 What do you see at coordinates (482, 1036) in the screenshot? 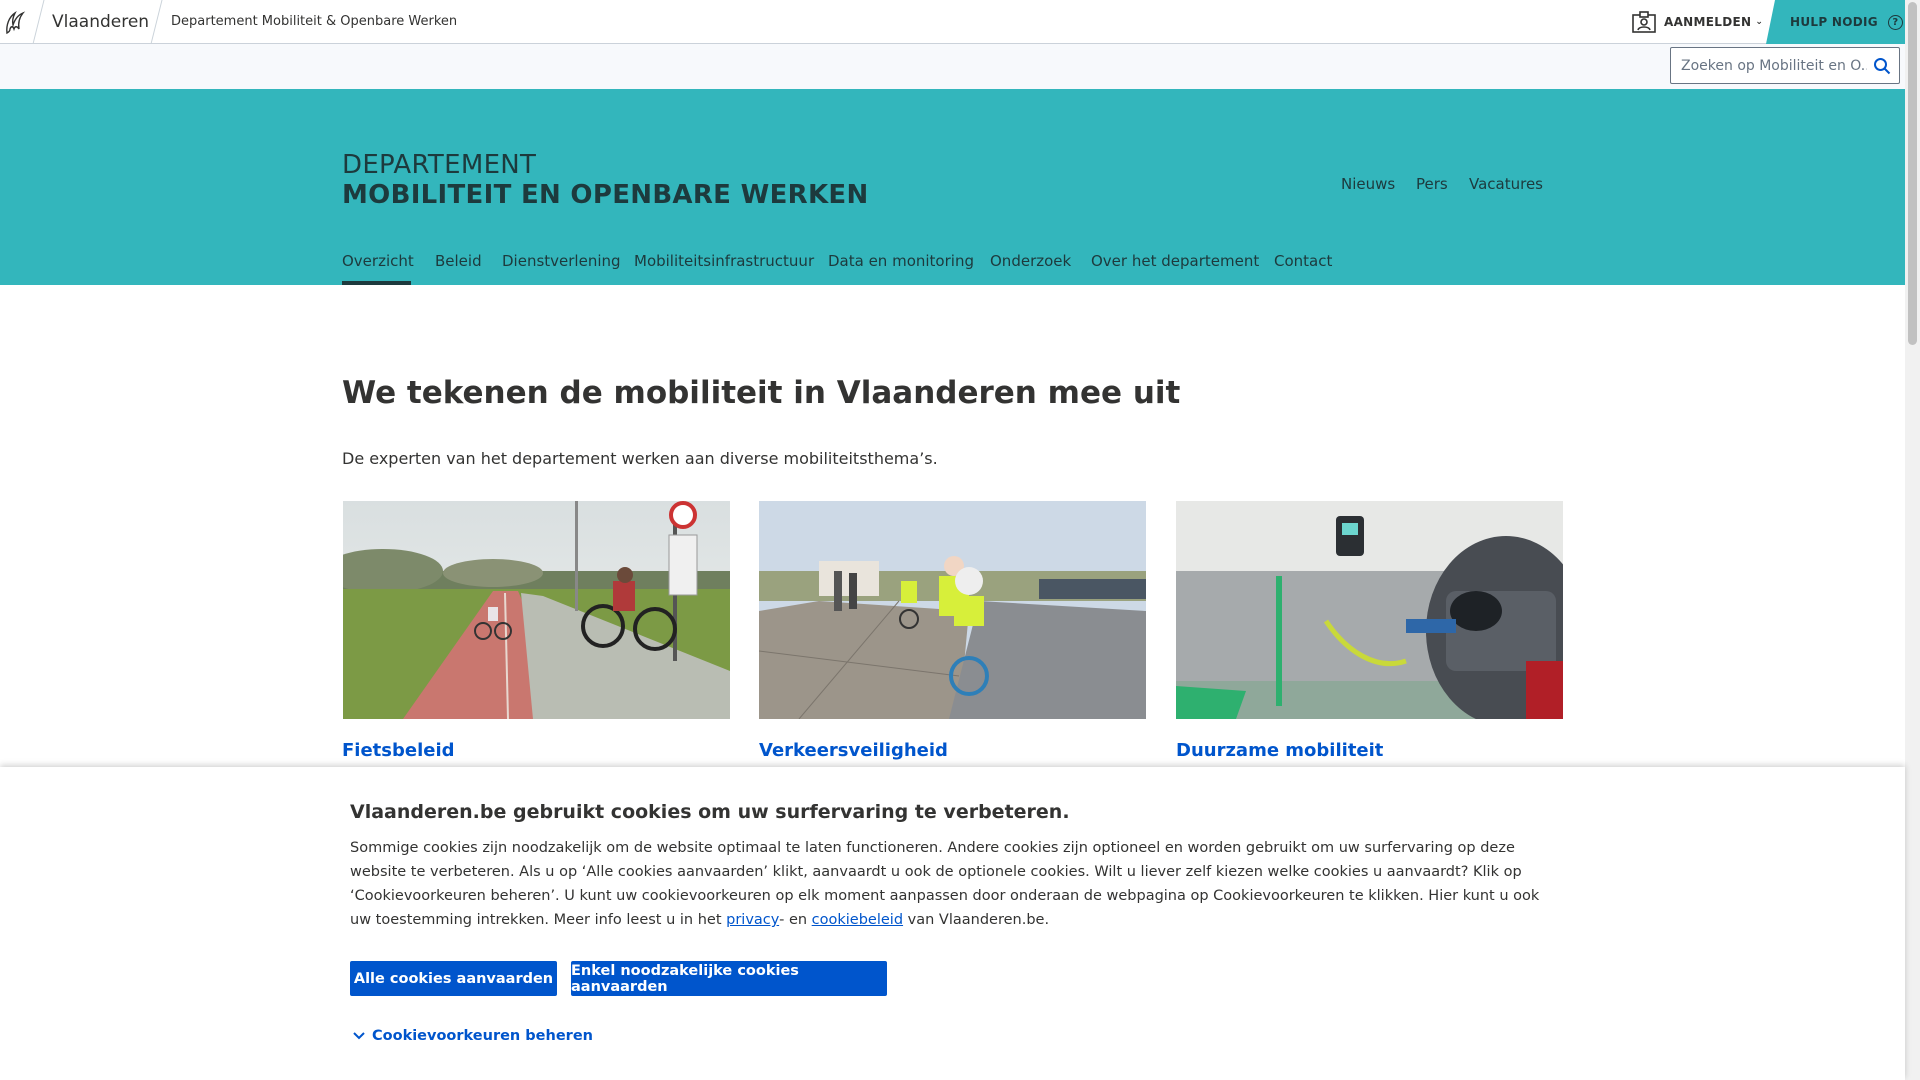
I see `cookie-preferences-label: Cookievoorkeuren beheren` at bounding box center [482, 1036].